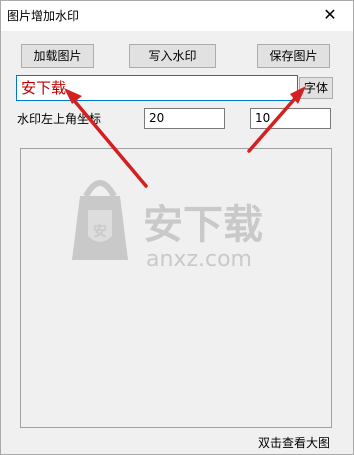 The height and width of the screenshot is (455, 354). What do you see at coordinates (177, 16) in the screenshot?
I see `title-bar: 图片增加水印 ✕` at bounding box center [177, 16].